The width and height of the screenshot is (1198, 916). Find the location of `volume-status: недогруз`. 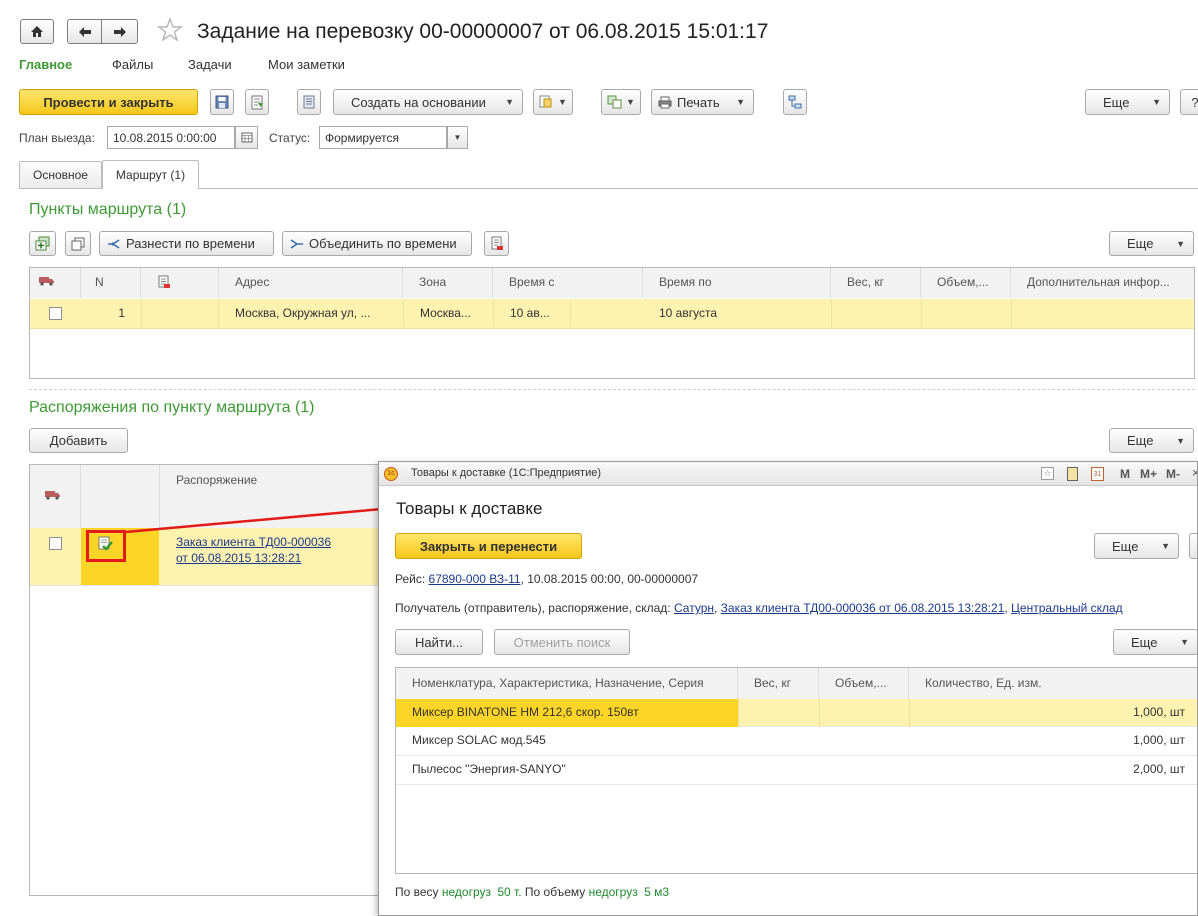

volume-status: недогруз is located at coordinates (613, 892).